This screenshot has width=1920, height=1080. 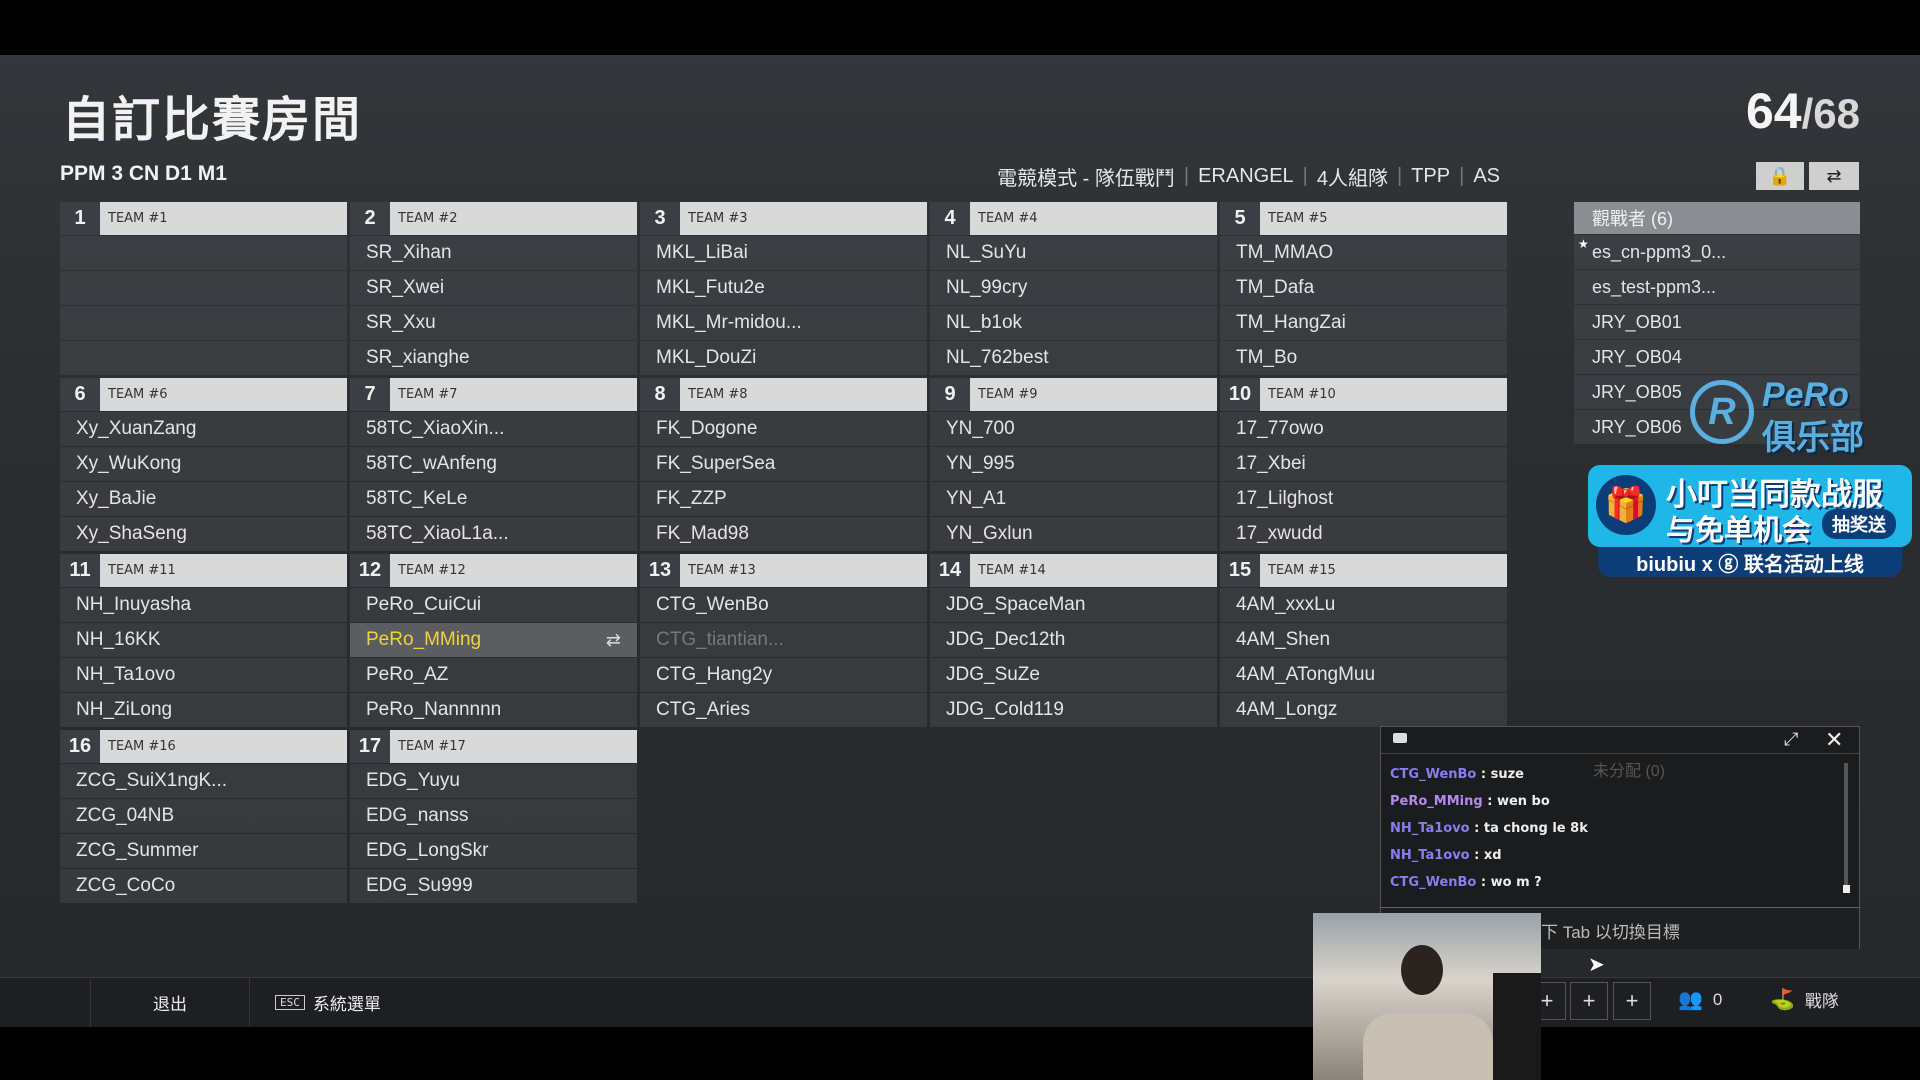 What do you see at coordinates (1073, 358) in the screenshot?
I see `player-slot: NL_762best` at bounding box center [1073, 358].